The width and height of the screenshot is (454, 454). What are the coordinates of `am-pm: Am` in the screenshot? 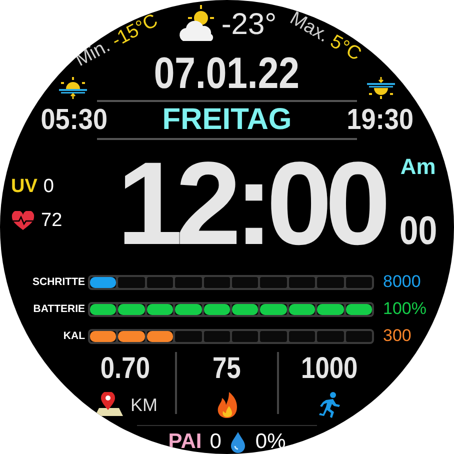 It's located at (418, 167).